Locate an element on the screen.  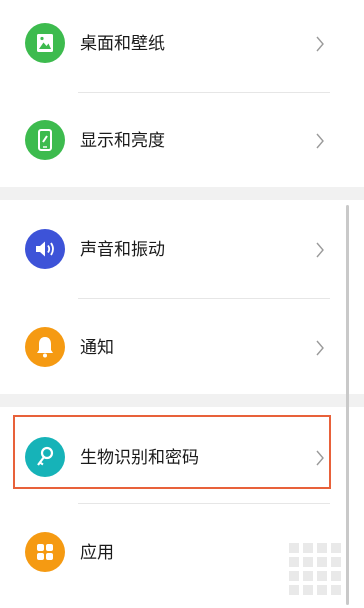
key-icon is located at coordinates (45, 457).